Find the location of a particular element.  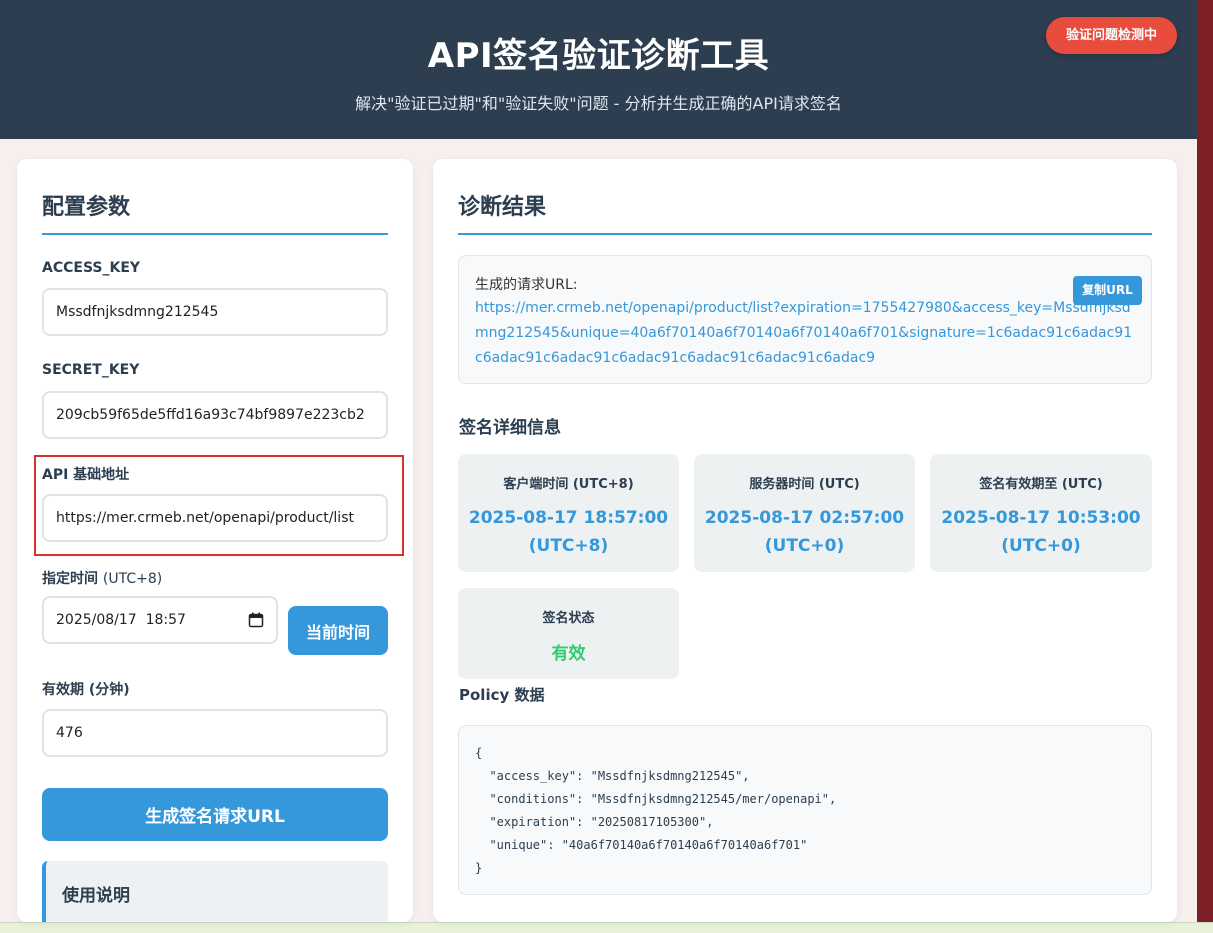

status-badge: 验证问题检测中 is located at coordinates (1111, 35).